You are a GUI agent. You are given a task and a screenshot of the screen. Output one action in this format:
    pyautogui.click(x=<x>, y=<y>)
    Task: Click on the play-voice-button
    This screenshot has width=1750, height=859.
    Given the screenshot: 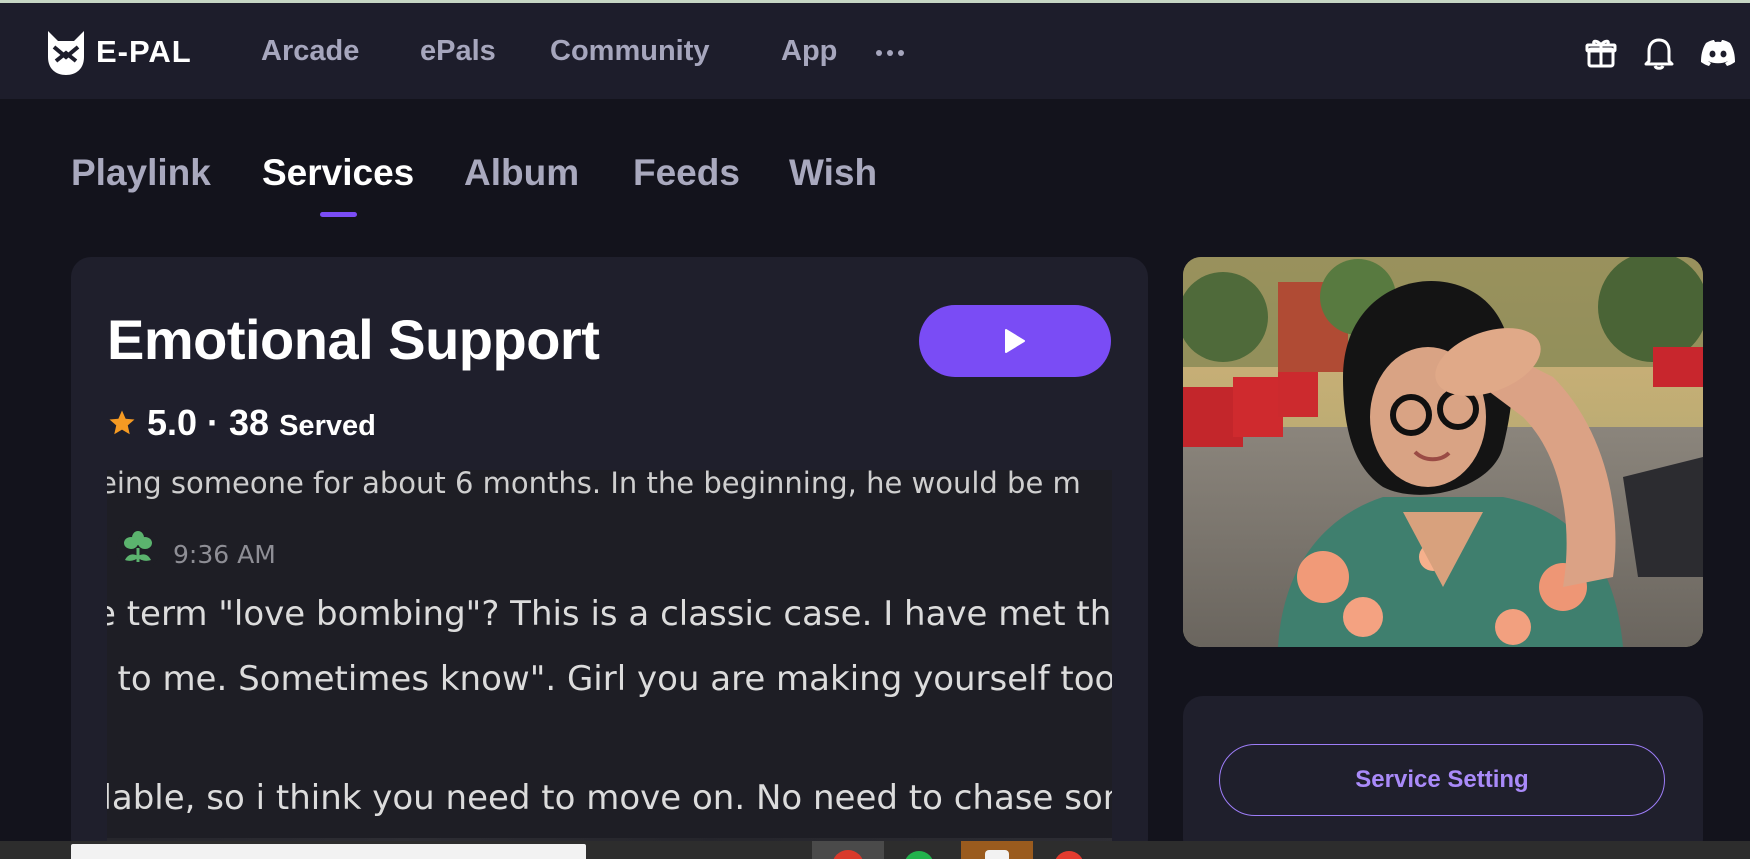 What is the action you would take?
    pyautogui.click(x=1015, y=341)
    